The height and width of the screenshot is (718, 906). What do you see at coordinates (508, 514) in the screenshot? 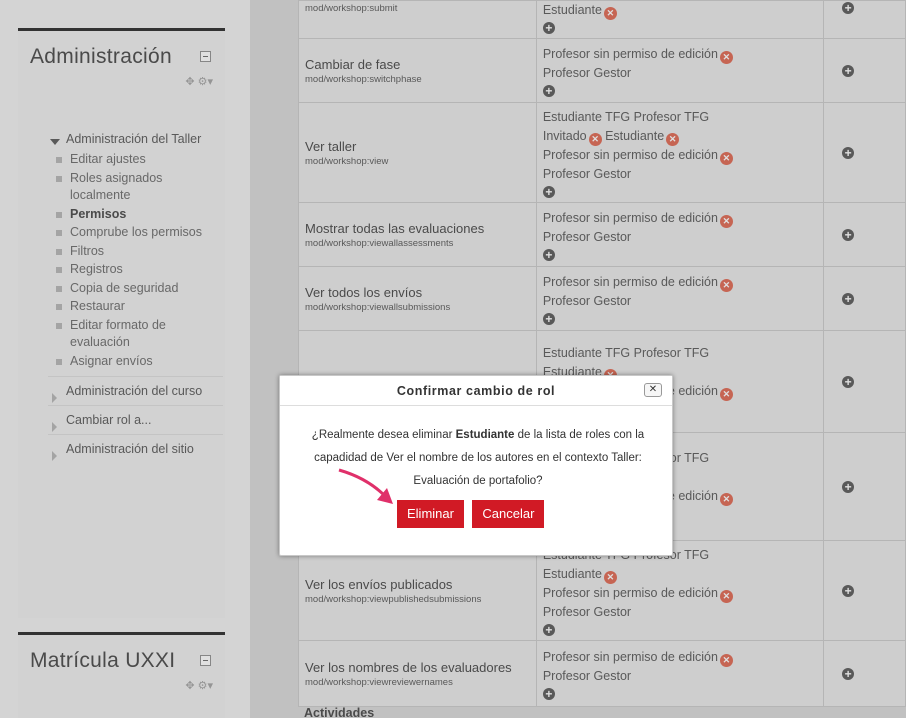
I see `cancelar-button: Cancelar` at bounding box center [508, 514].